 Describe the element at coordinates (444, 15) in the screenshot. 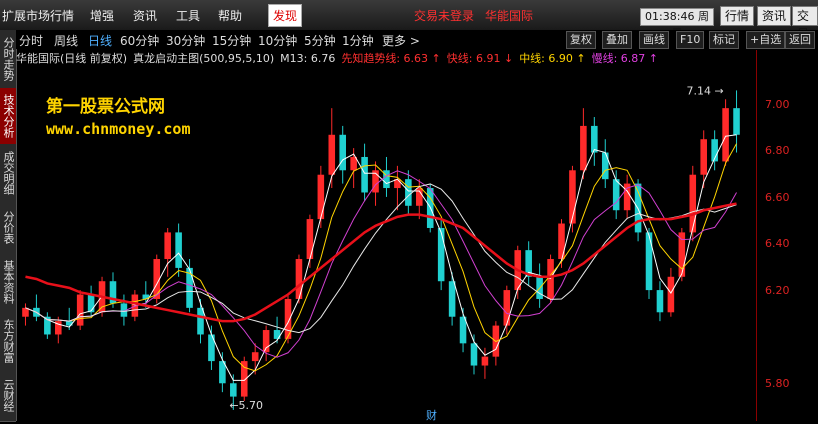

I see `login-status: 交易未登录` at that location.